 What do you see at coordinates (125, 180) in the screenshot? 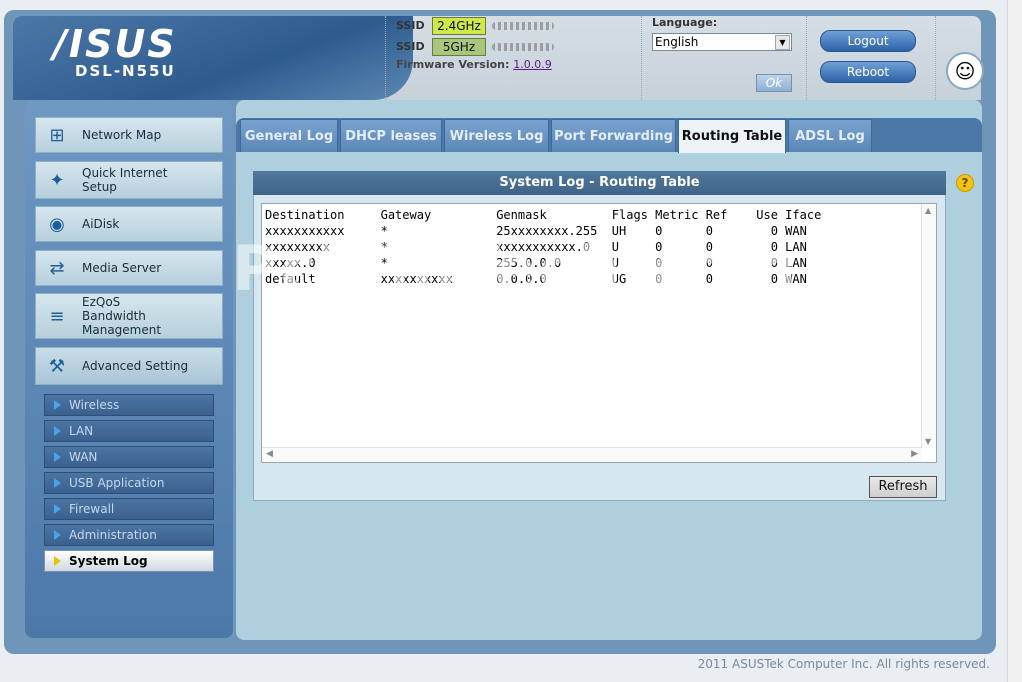
I see `sidebar-item-label: Quick Internet Setup` at bounding box center [125, 180].